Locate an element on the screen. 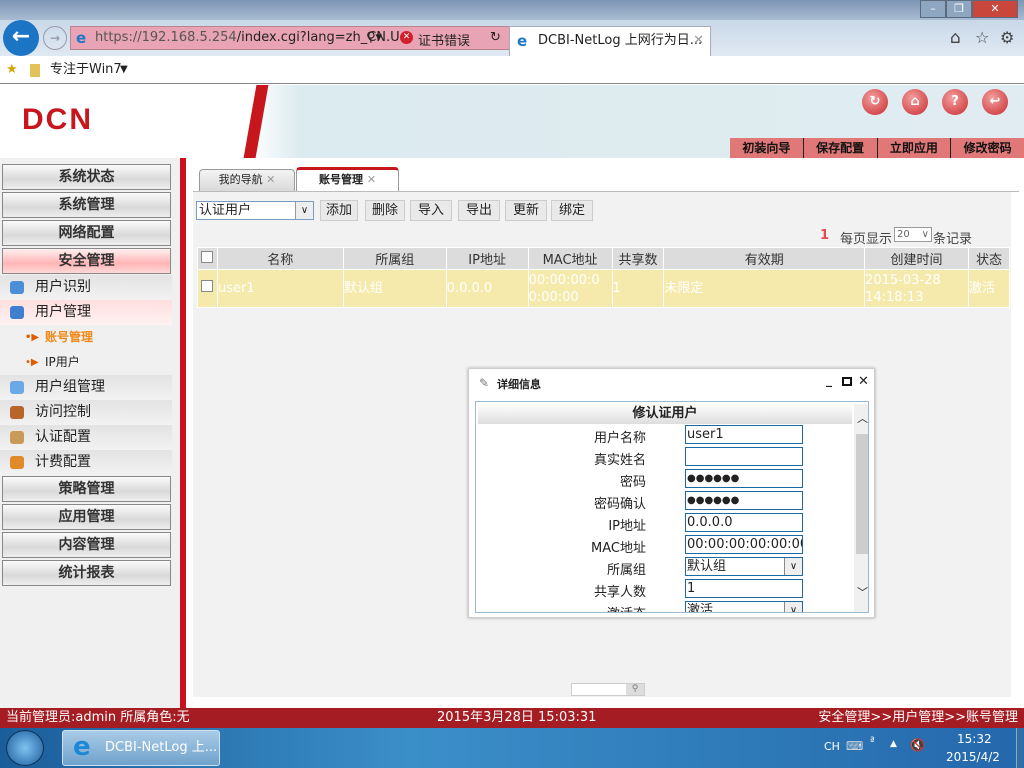 The height and width of the screenshot is (768, 1024). refresh-button: 更新 is located at coordinates (526, 210).